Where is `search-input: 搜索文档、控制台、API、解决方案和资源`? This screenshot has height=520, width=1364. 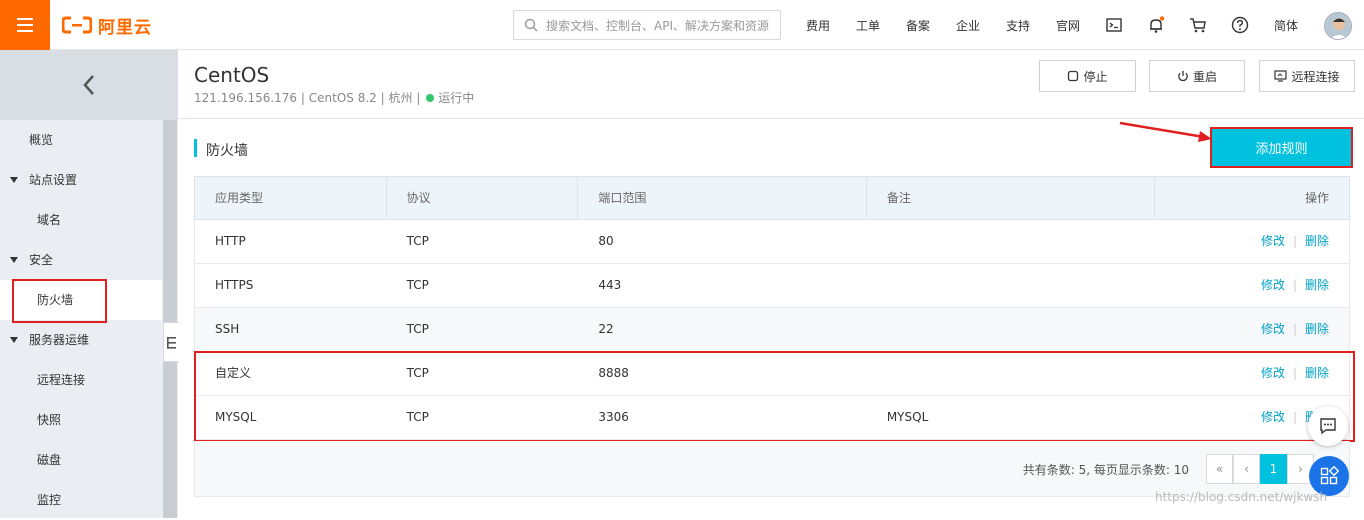
search-input: 搜索文档、控制台、API、解决方案和资源 is located at coordinates (647, 25).